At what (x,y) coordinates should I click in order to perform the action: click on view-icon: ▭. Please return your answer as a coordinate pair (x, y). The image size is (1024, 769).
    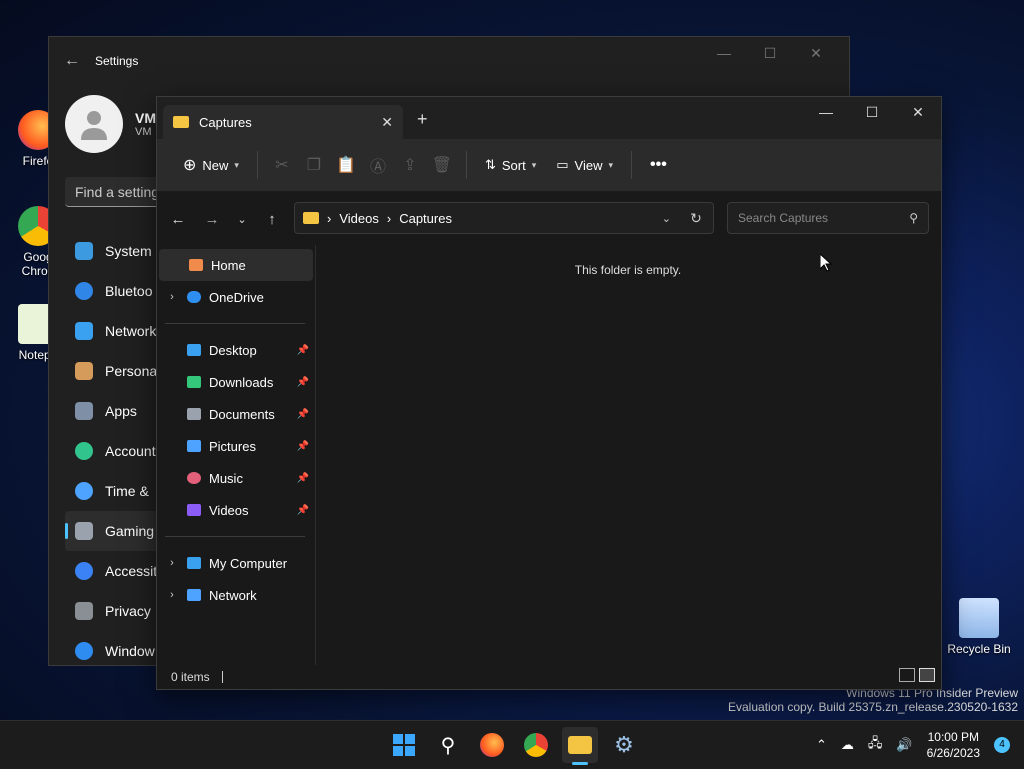
    Looking at the image, I should click on (562, 164).